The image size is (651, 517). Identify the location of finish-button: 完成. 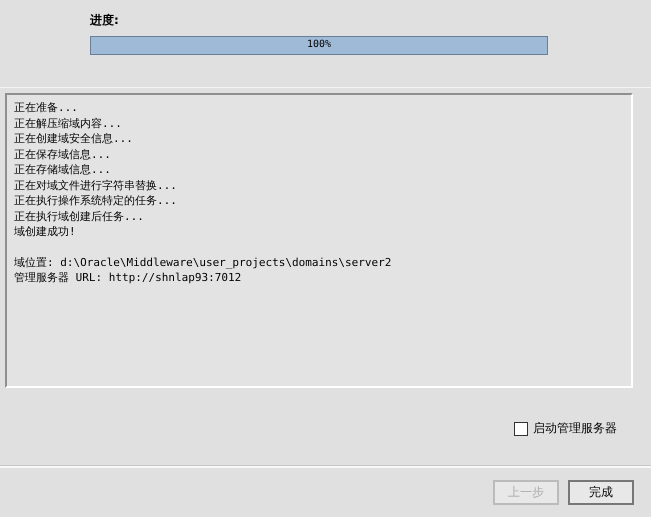
(601, 492).